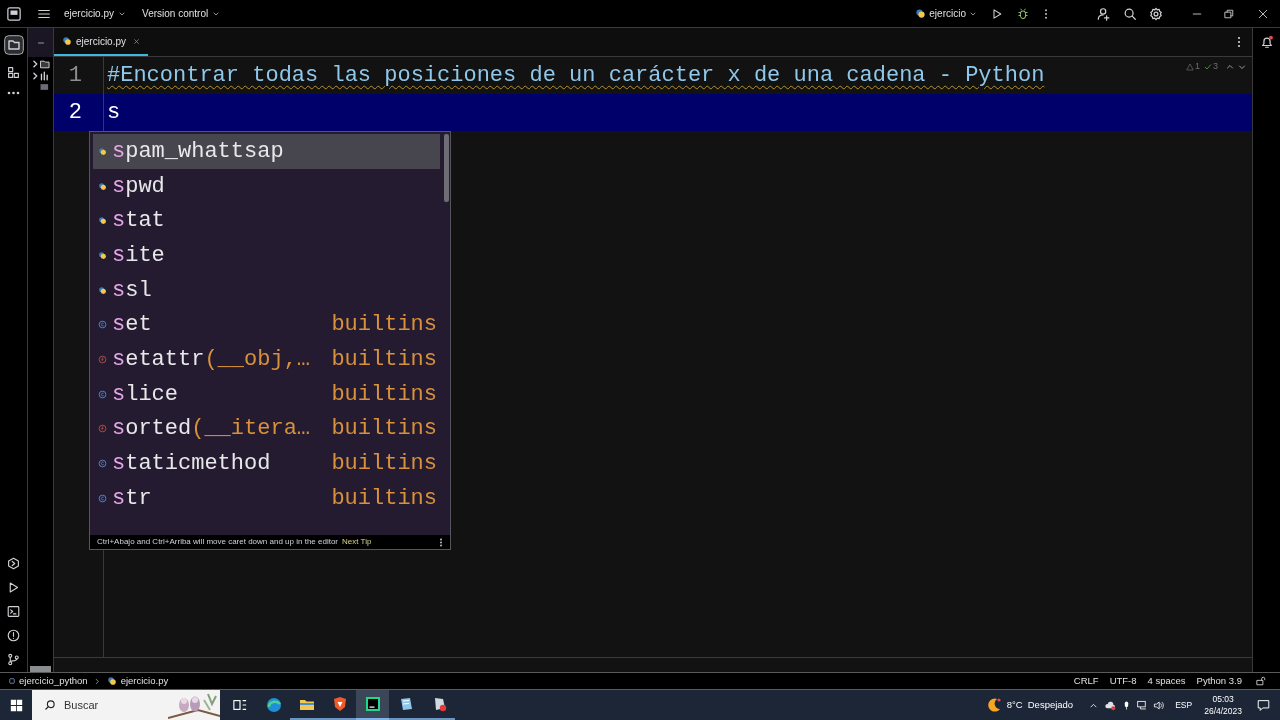 Image resolution: width=1280 pixels, height=720 pixels. I want to click on check-count: 3, so click(1215, 66).